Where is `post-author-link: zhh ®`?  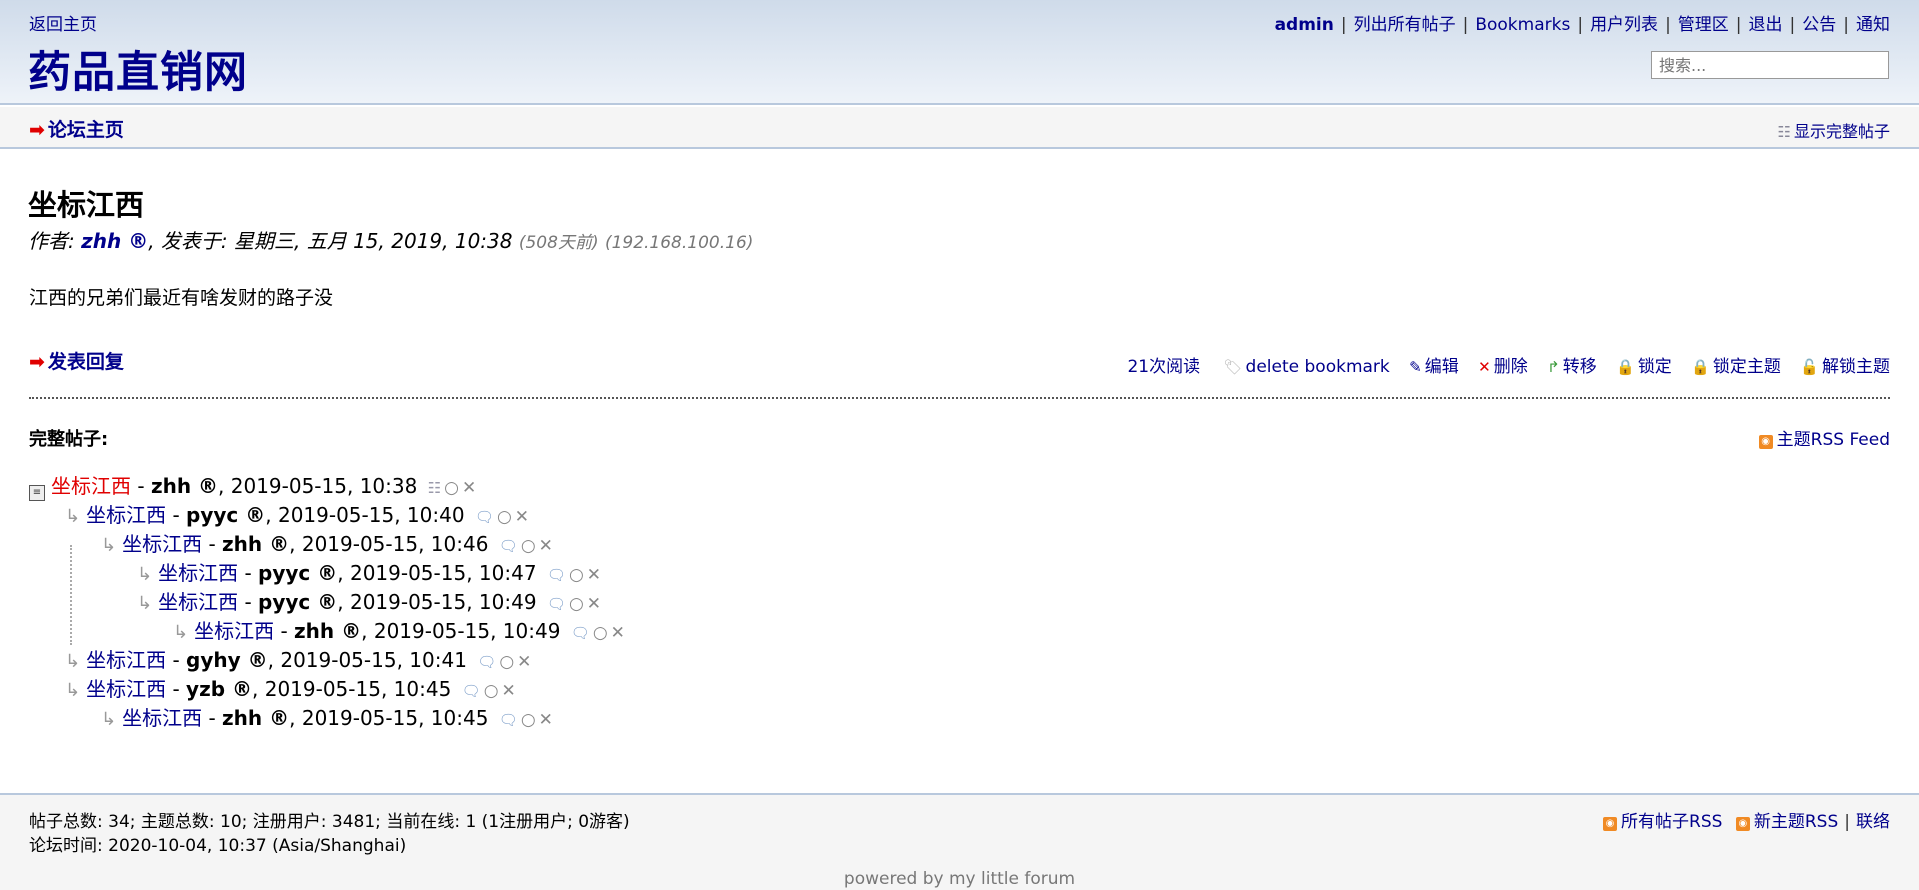
post-author-link: zhh ® is located at coordinates (114, 241).